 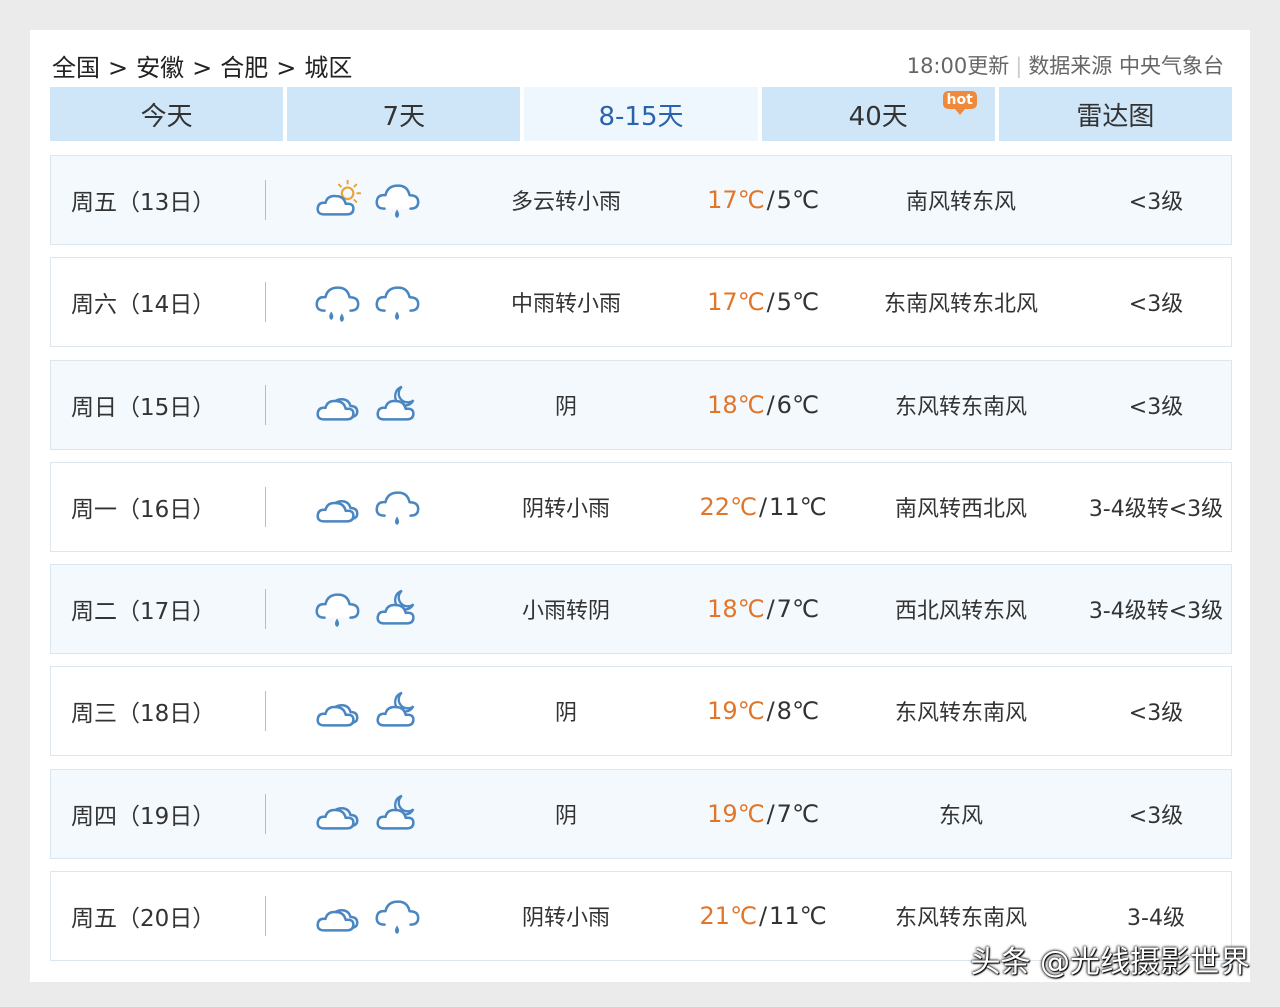 What do you see at coordinates (641, 711) in the screenshot?
I see `forecast-row: 周三（18日） 阴 19℃/8℃ 东风转东南风 <3级` at bounding box center [641, 711].